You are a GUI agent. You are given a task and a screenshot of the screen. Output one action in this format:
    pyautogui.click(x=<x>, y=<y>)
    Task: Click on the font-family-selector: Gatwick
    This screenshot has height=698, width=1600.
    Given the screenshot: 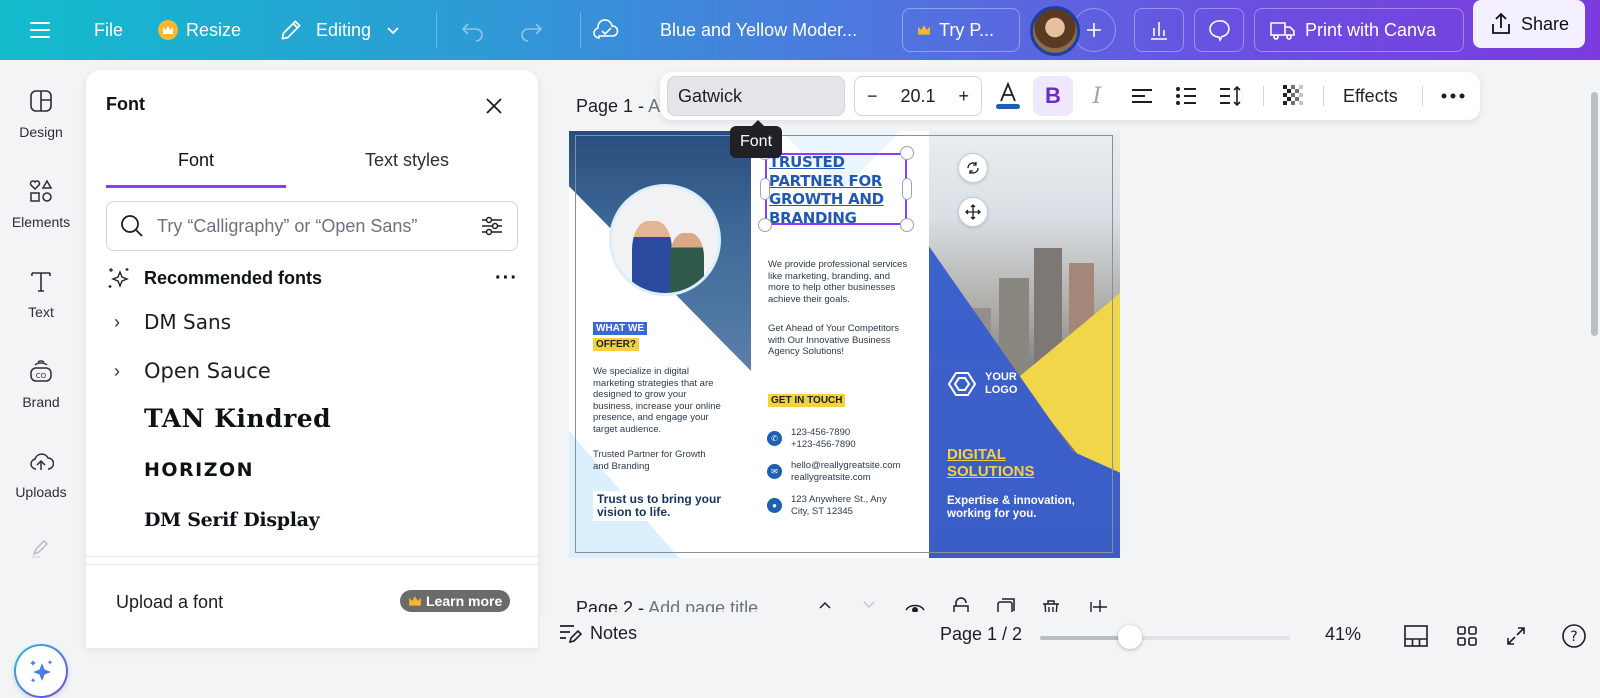 What is the action you would take?
    pyautogui.click(x=756, y=96)
    